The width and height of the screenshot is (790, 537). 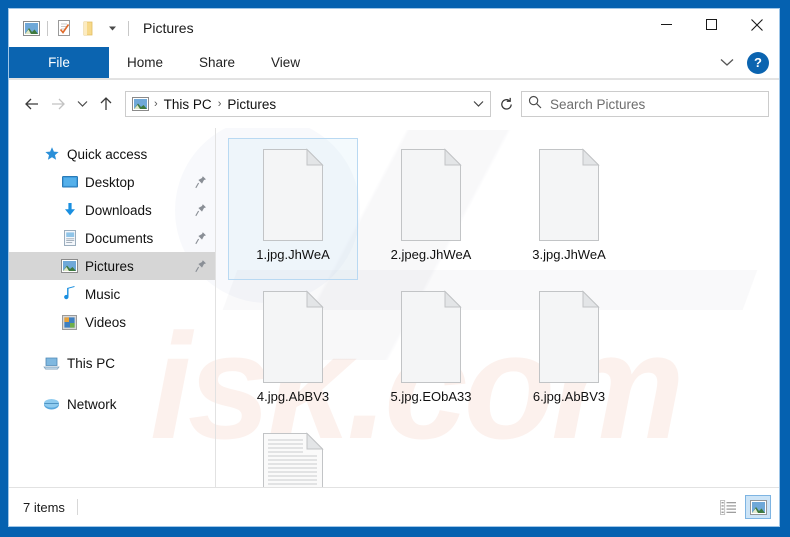 What do you see at coordinates (431, 396) in the screenshot?
I see `file-name: 5.jpg.EObA33` at bounding box center [431, 396].